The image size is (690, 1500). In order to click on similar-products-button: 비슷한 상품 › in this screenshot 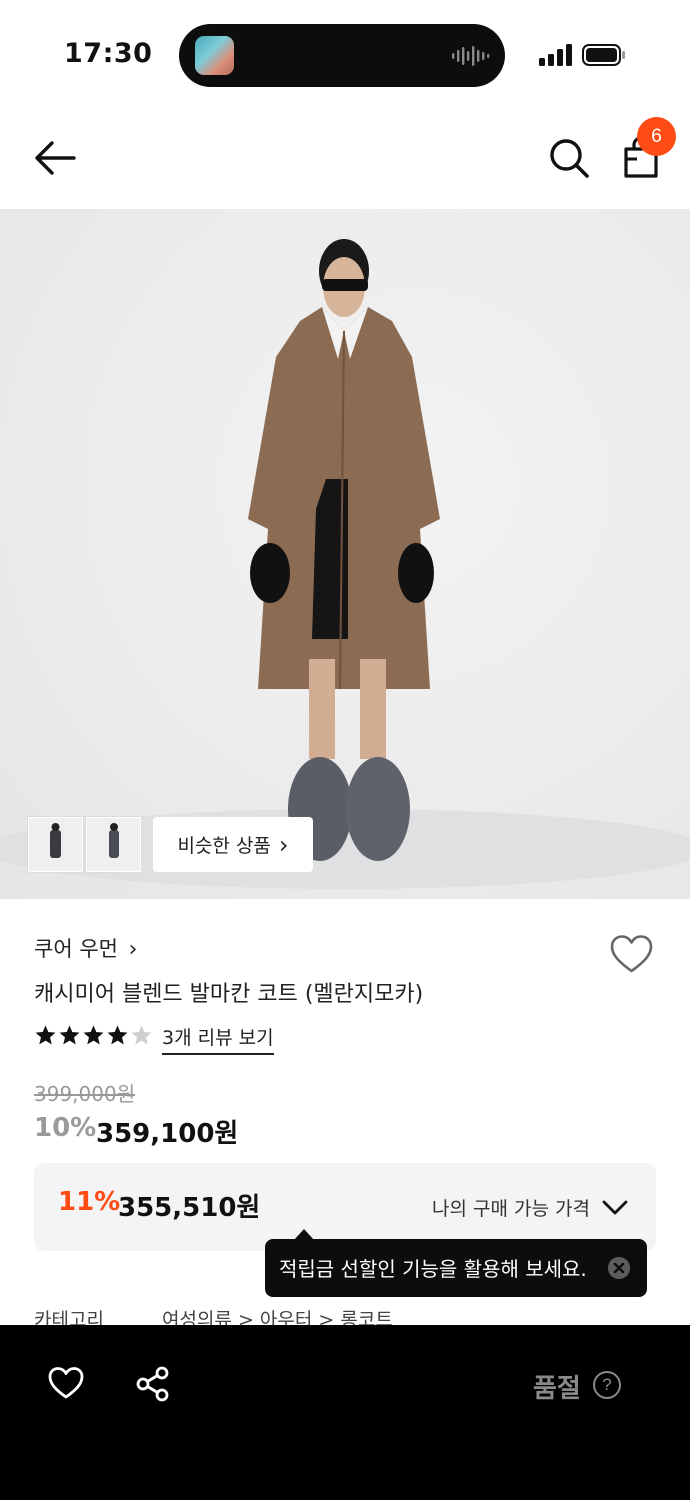, I will do `click(233, 844)`.